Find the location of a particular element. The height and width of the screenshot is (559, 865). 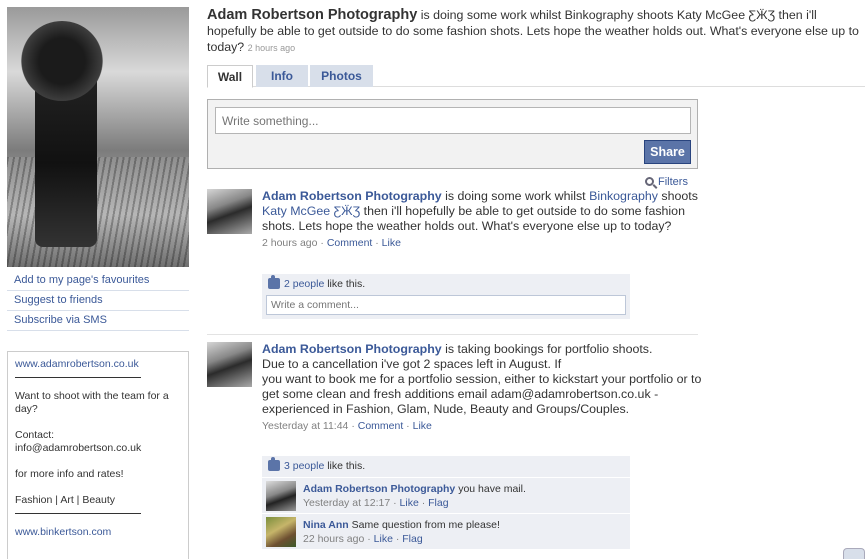

story-meta: Yesterday at 11:44 · Comment · Like is located at coordinates (347, 426).